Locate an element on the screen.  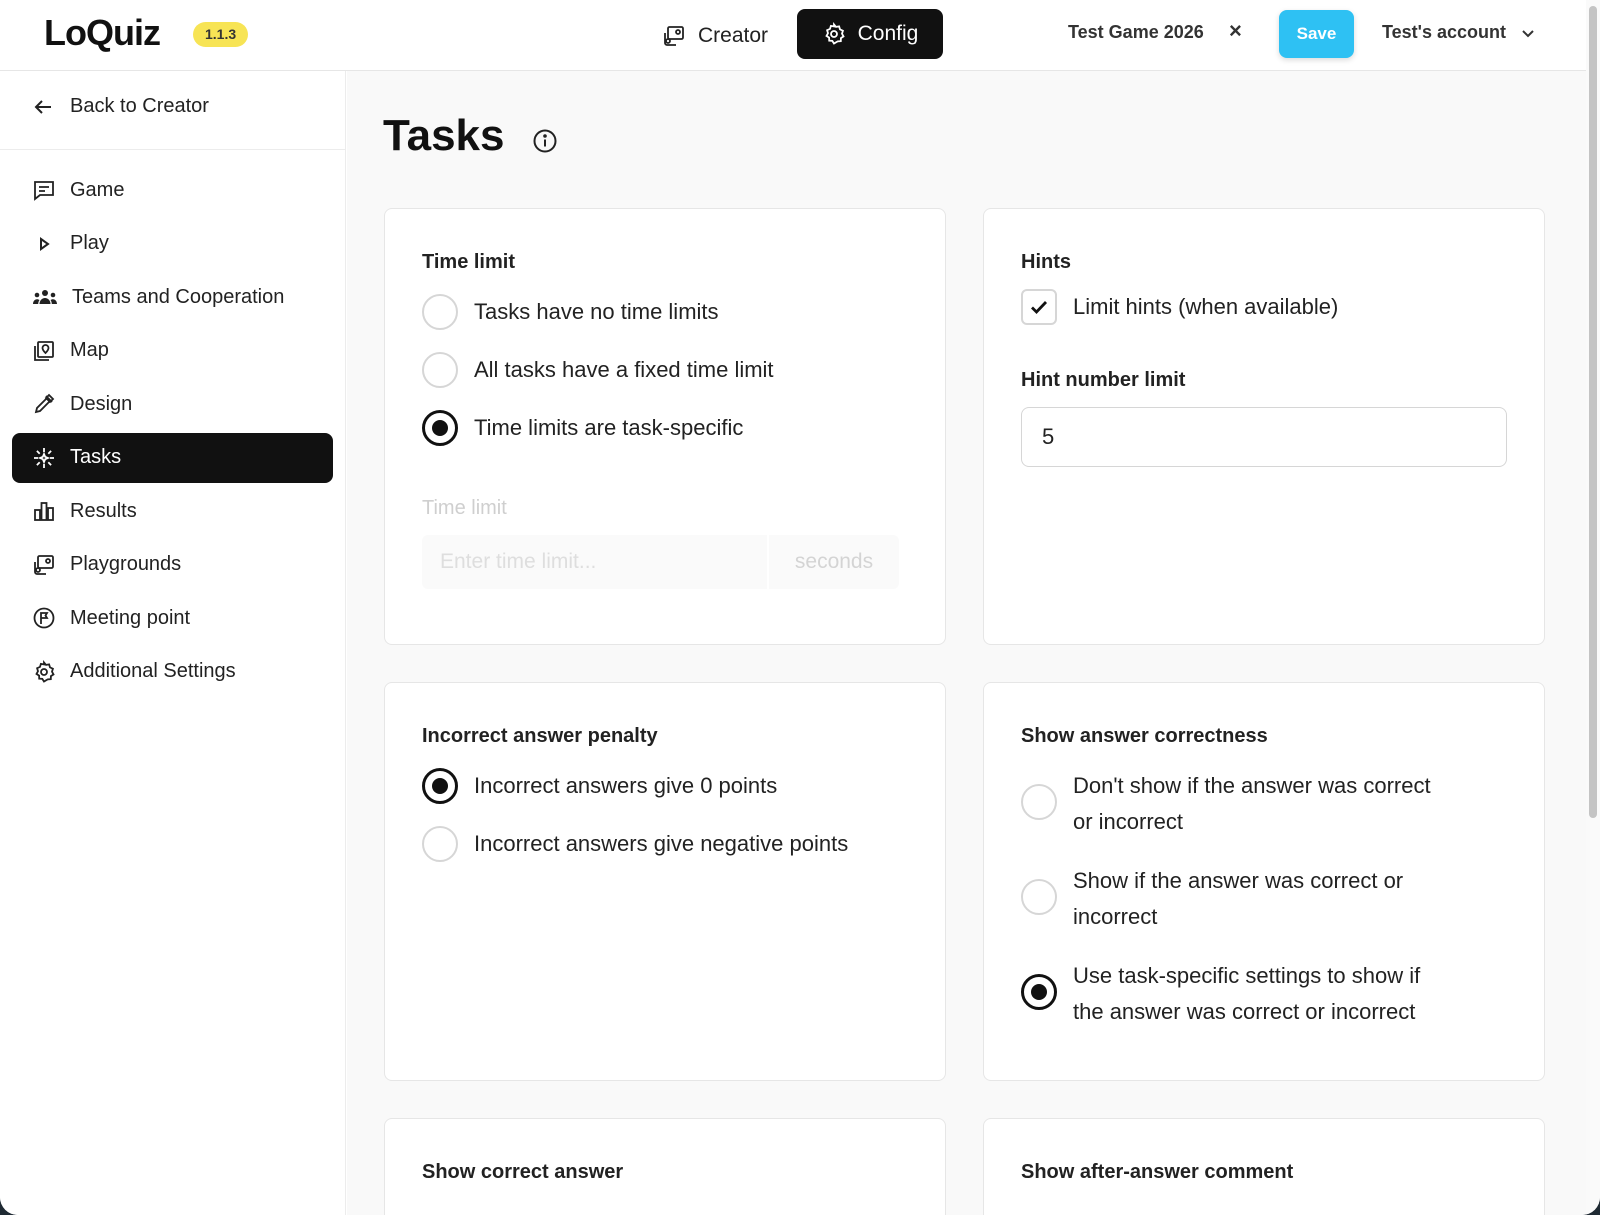
card-title: Show correct answer is located at coordinates (523, 1172).